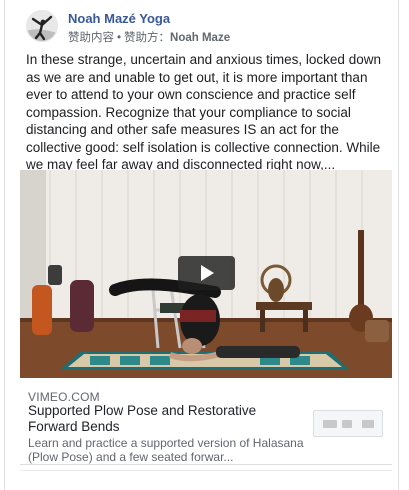  I want to click on avatar, so click(42, 26).